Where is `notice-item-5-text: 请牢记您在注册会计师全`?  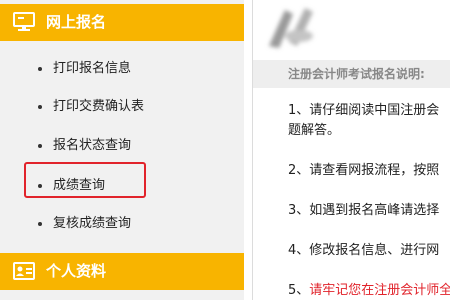
notice-item-5-text: 请牢记您在注册会计师全 is located at coordinates (379, 290).